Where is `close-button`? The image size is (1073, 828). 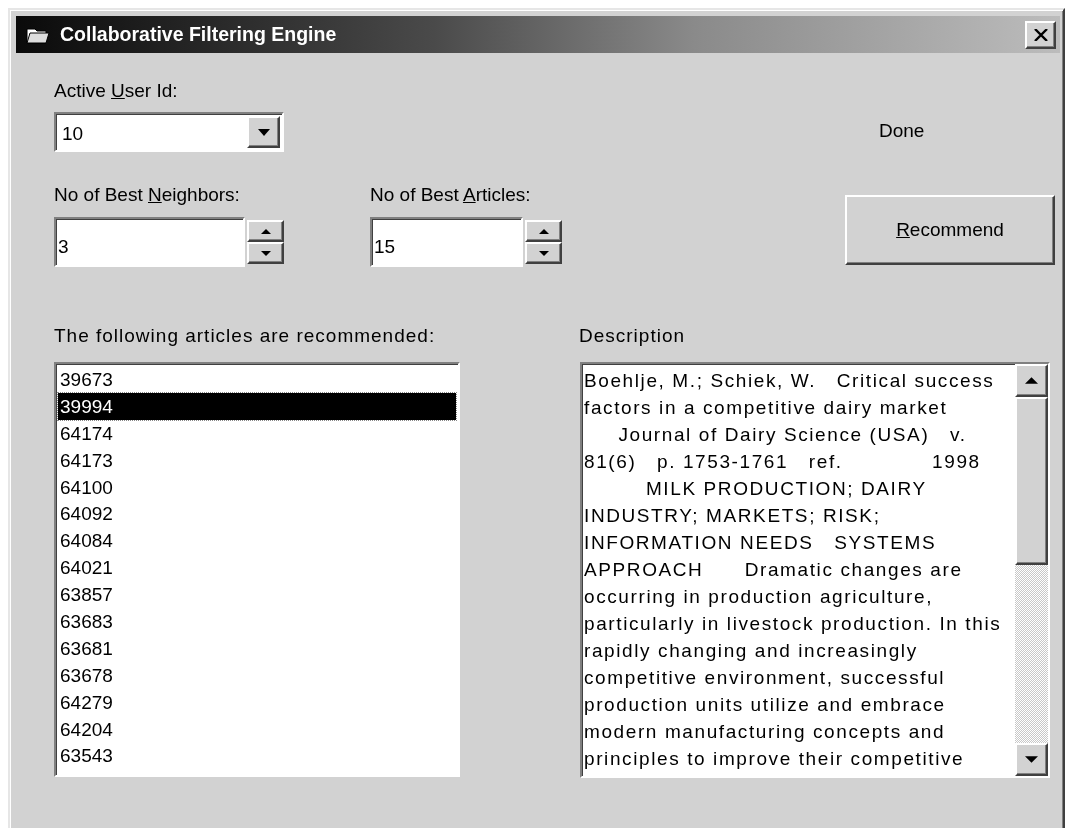 close-button is located at coordinates (1040, 34).